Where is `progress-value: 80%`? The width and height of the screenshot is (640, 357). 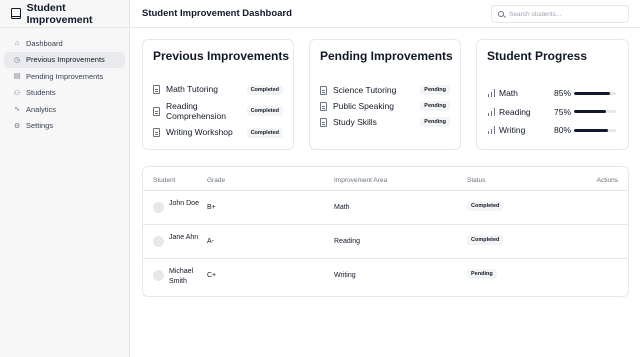 progress-value: 80% is located at coordinates (562, 130).